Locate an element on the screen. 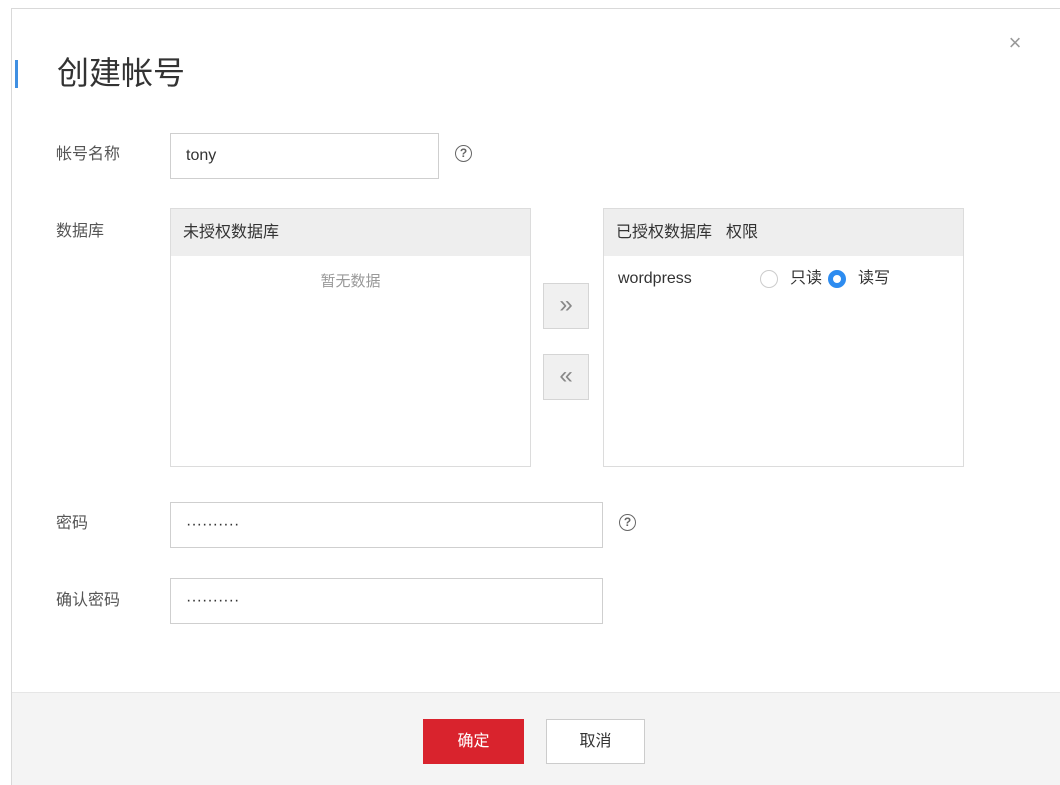 Image resolution: width=1060 pixels, height=785 pixels. move-right-button: » is located at coordinates (566, 306).